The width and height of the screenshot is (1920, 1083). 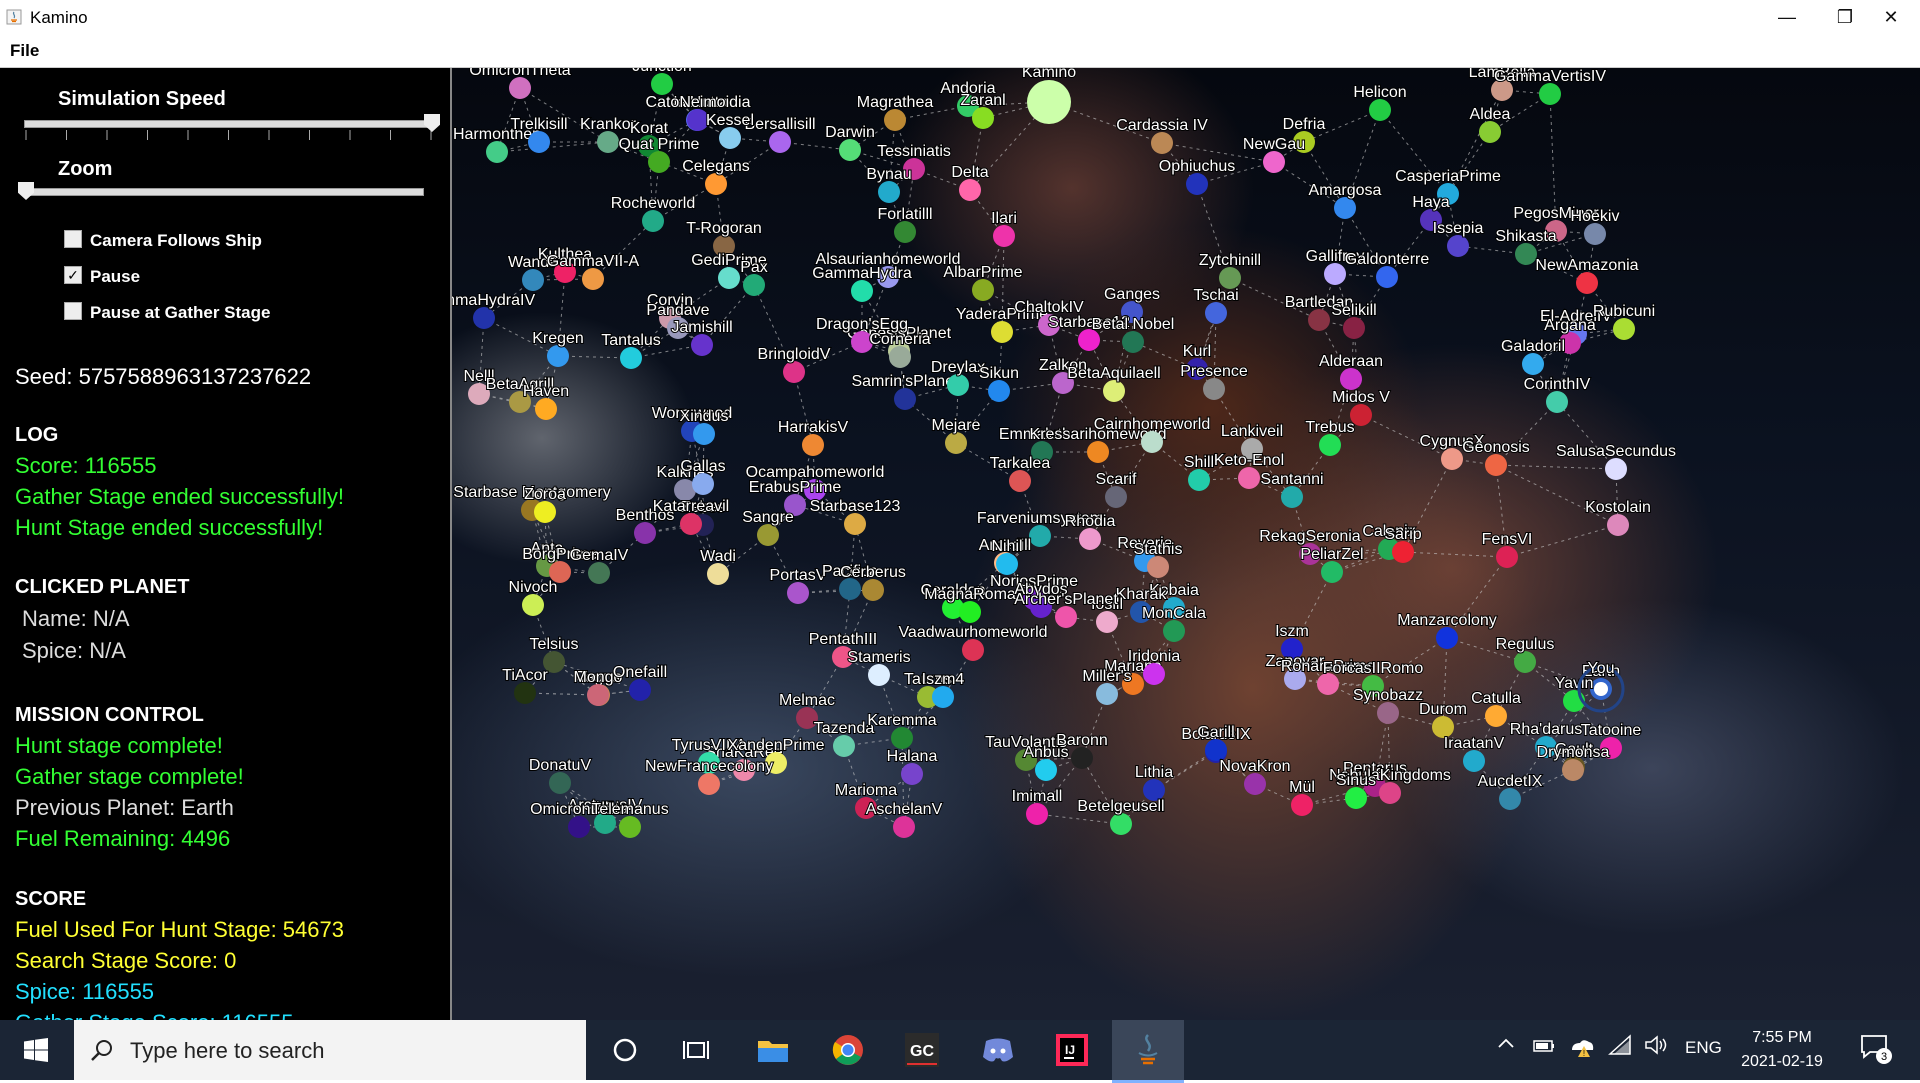 What do you see at coordinates (1620, 1047) in the screenshot?
I see `wifi-icon` at bounding box center [1620, 1047].